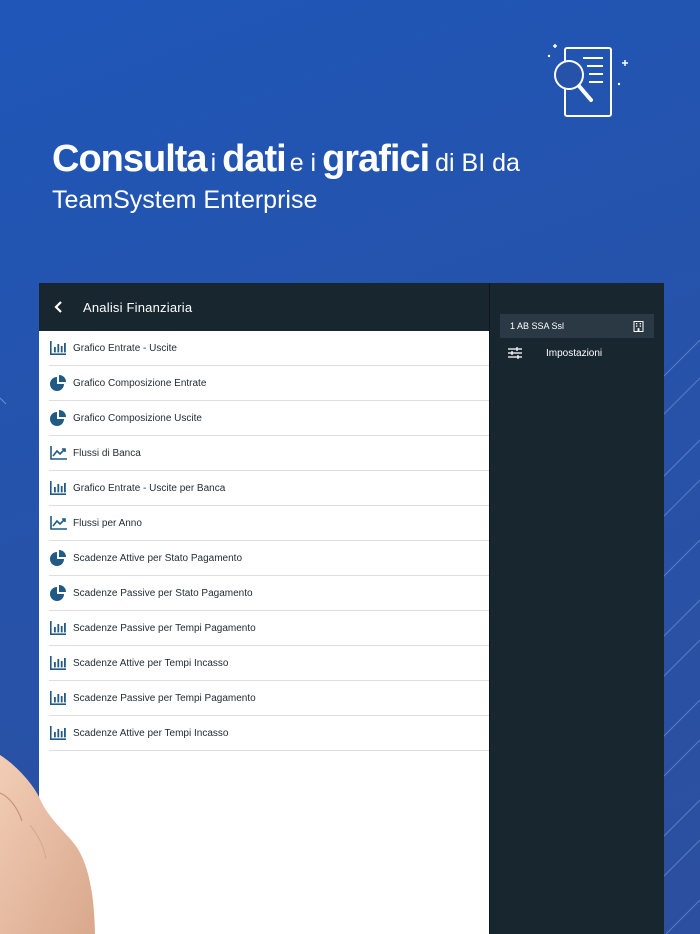 The image size is (700, 934). Describe the element at coordinates (269, 488) in the screenshot. I see `list-item: Grafico Entrate - Uscite per Banca` at that location.